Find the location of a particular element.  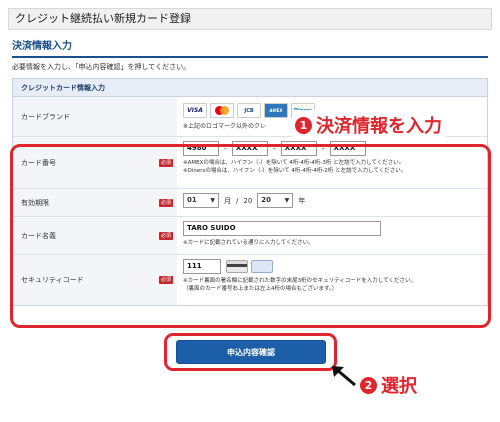

card-number-field-1: 4980 is located at coordinates (201, 148).